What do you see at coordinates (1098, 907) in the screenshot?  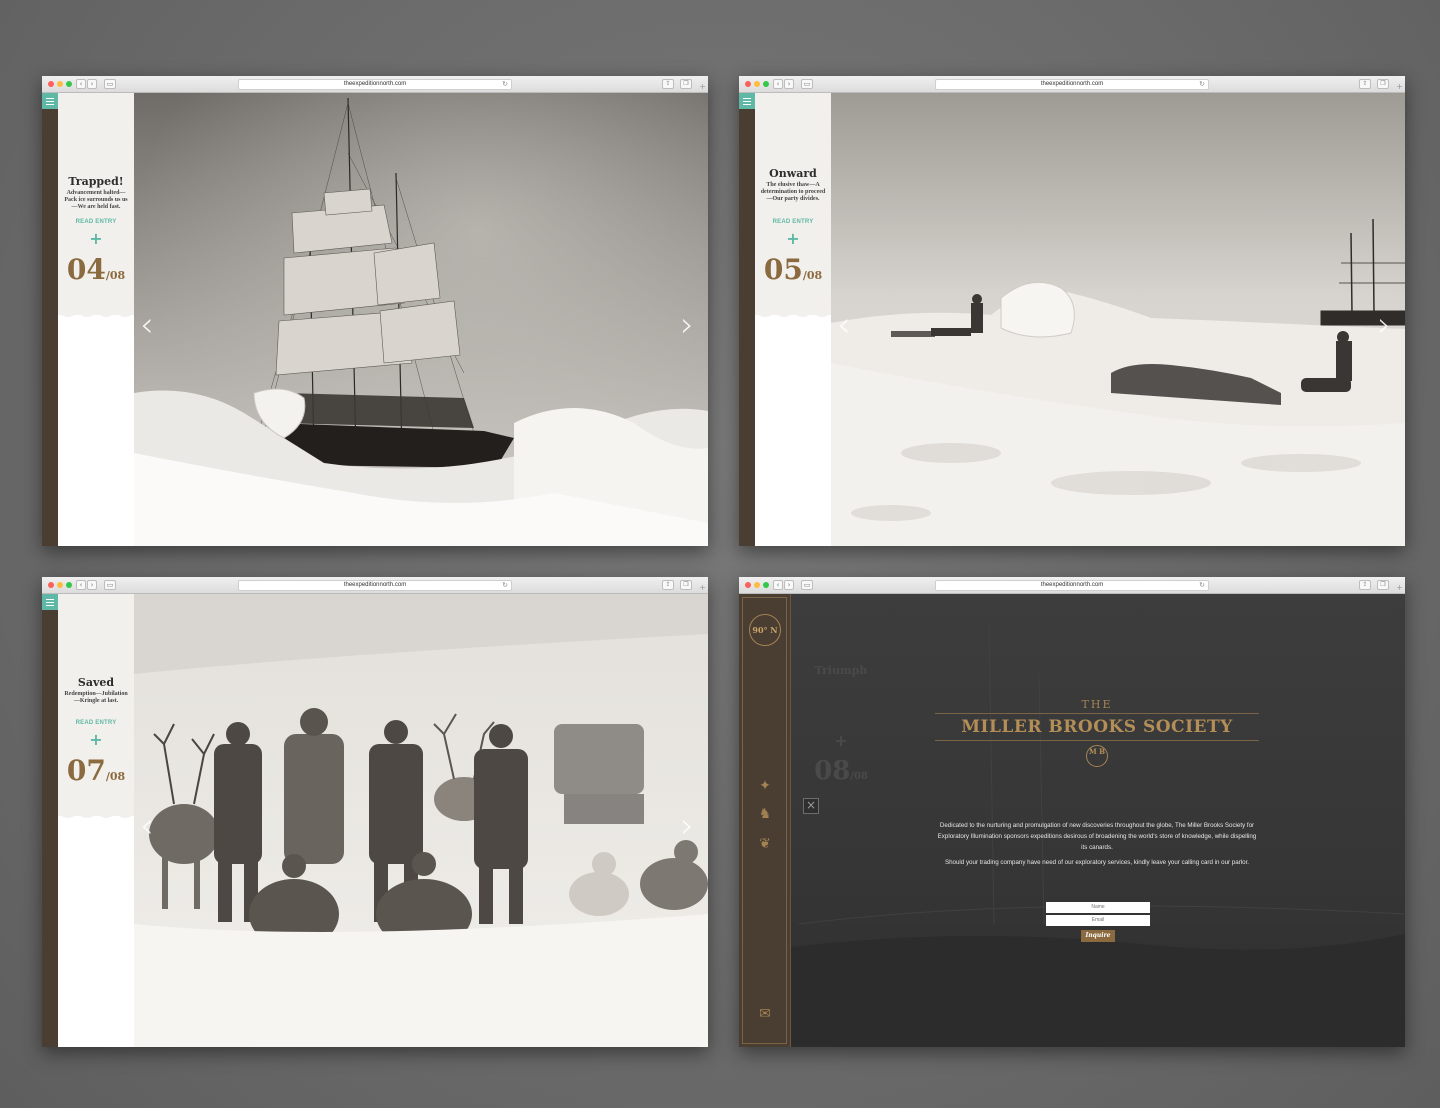 I see `name-field` at bounding box center [1098, 907].